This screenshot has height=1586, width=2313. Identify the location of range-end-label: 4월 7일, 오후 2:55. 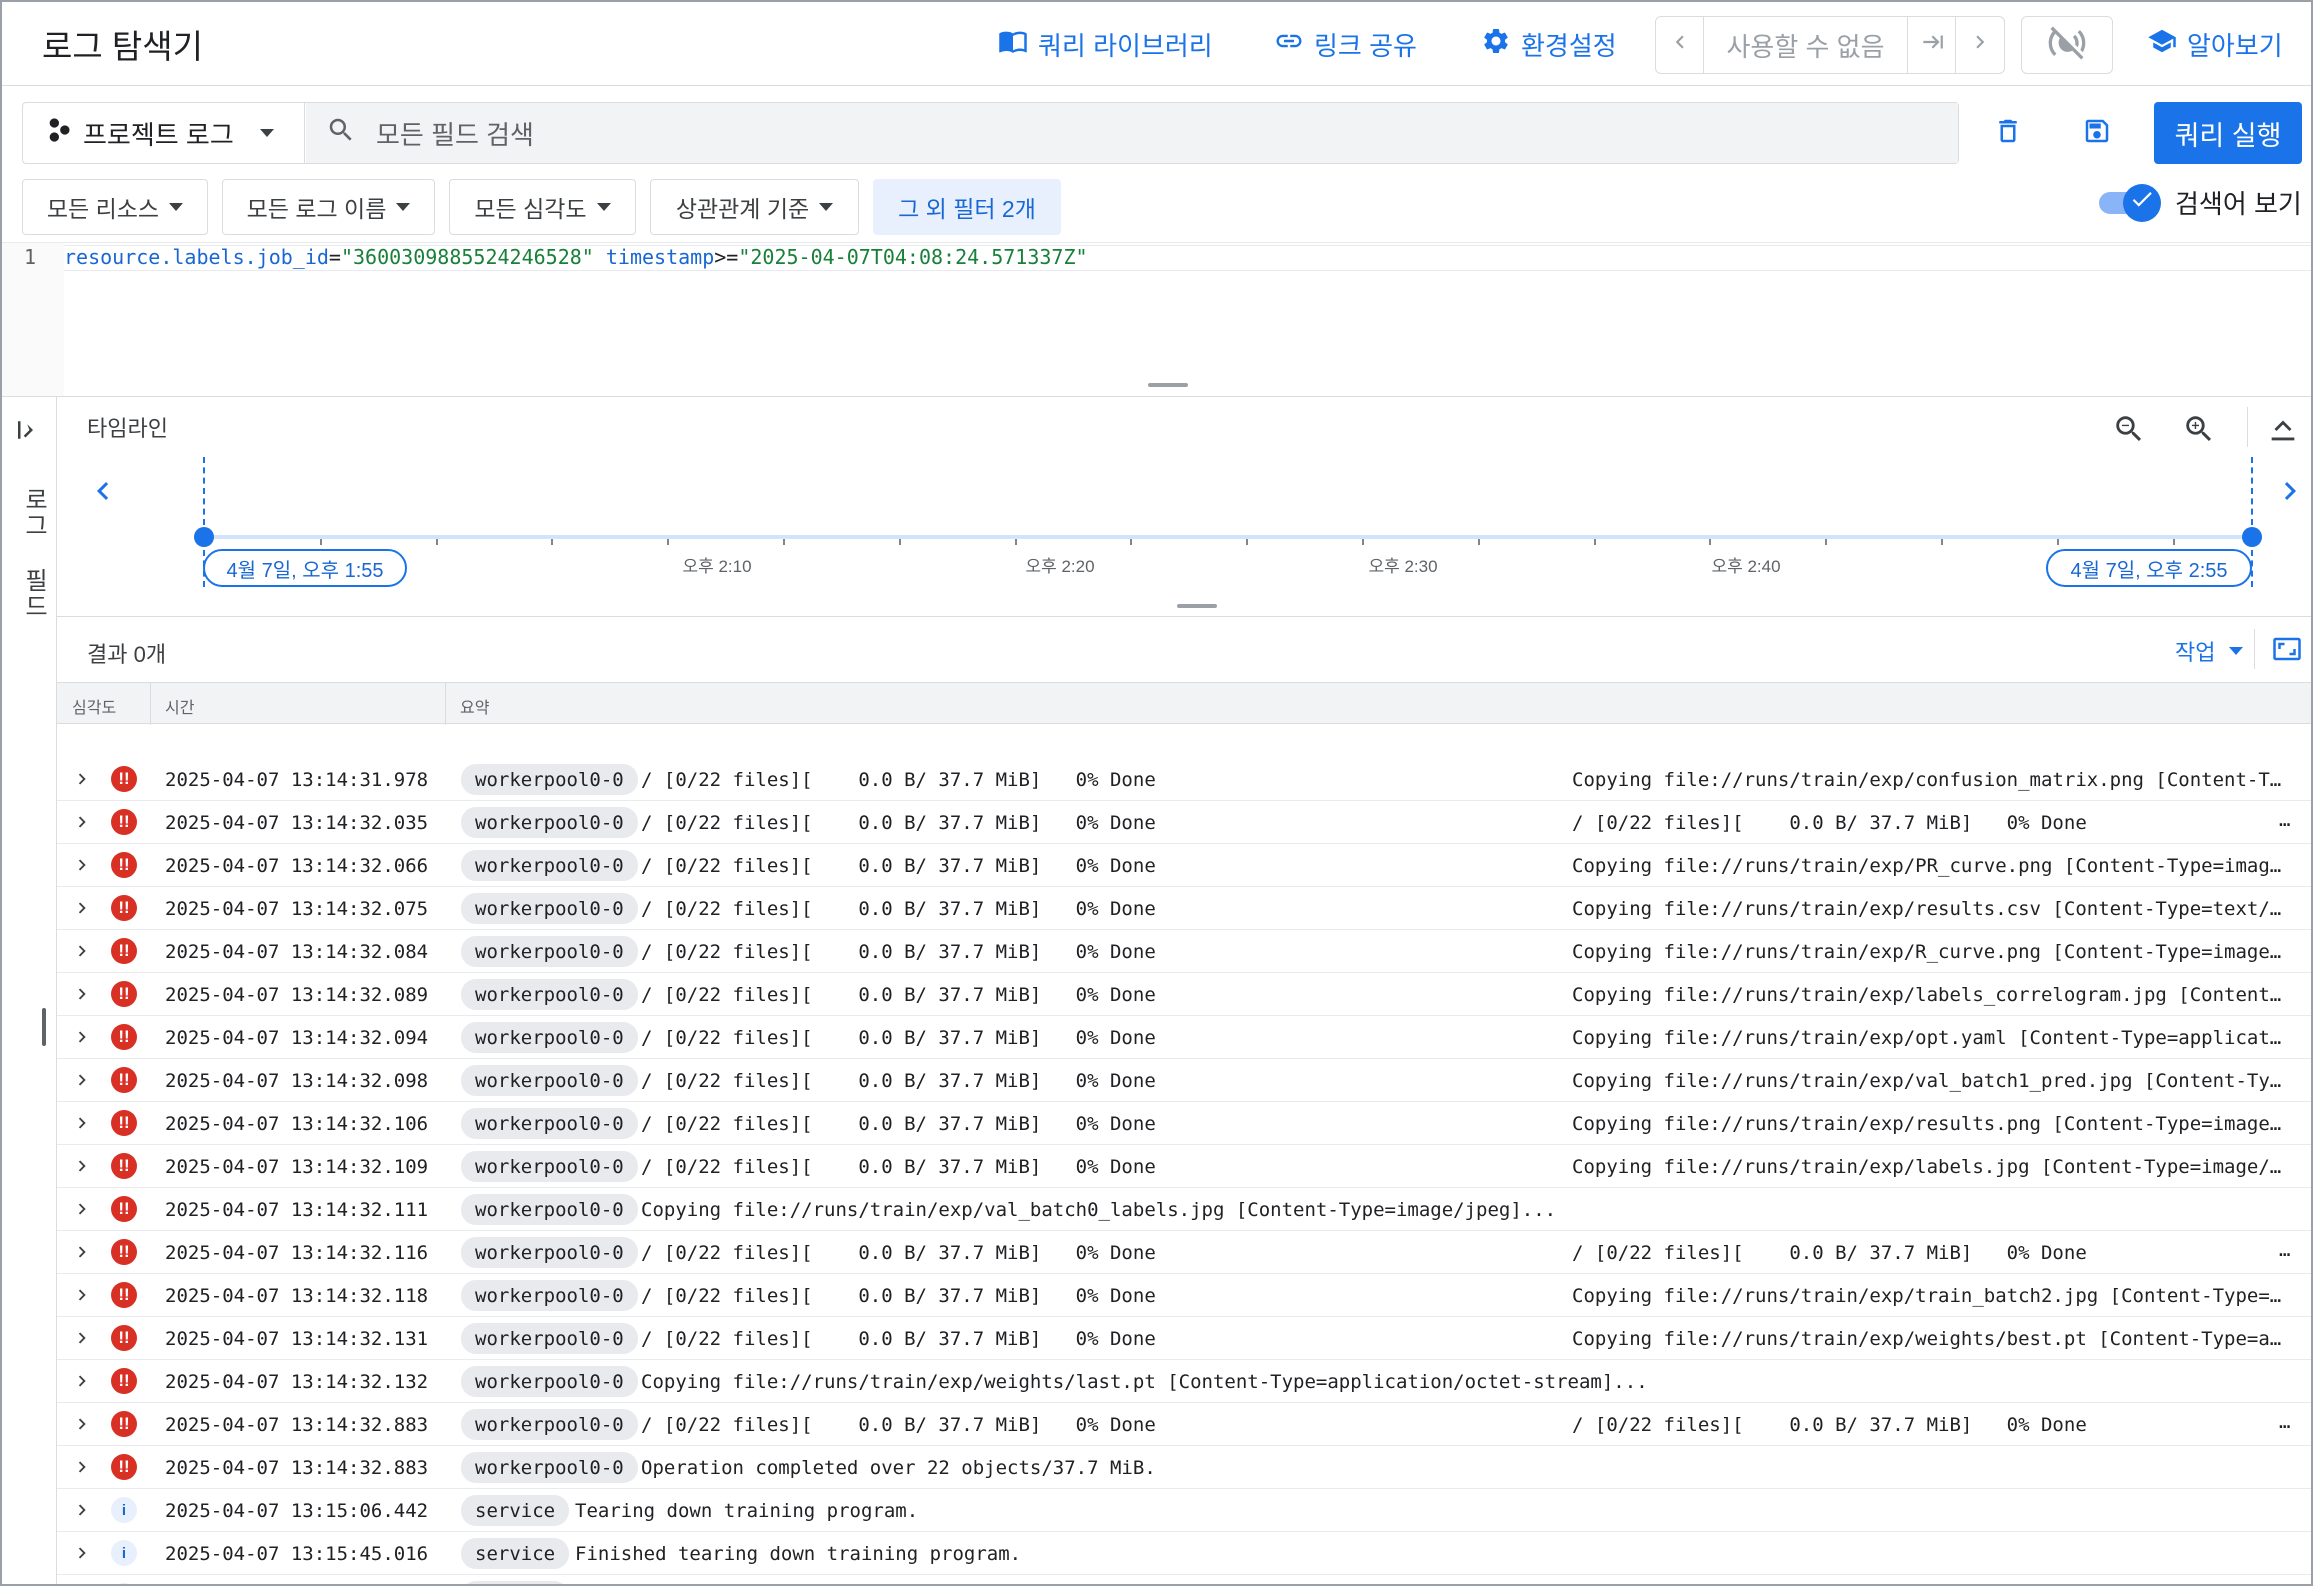
(2149, 568).